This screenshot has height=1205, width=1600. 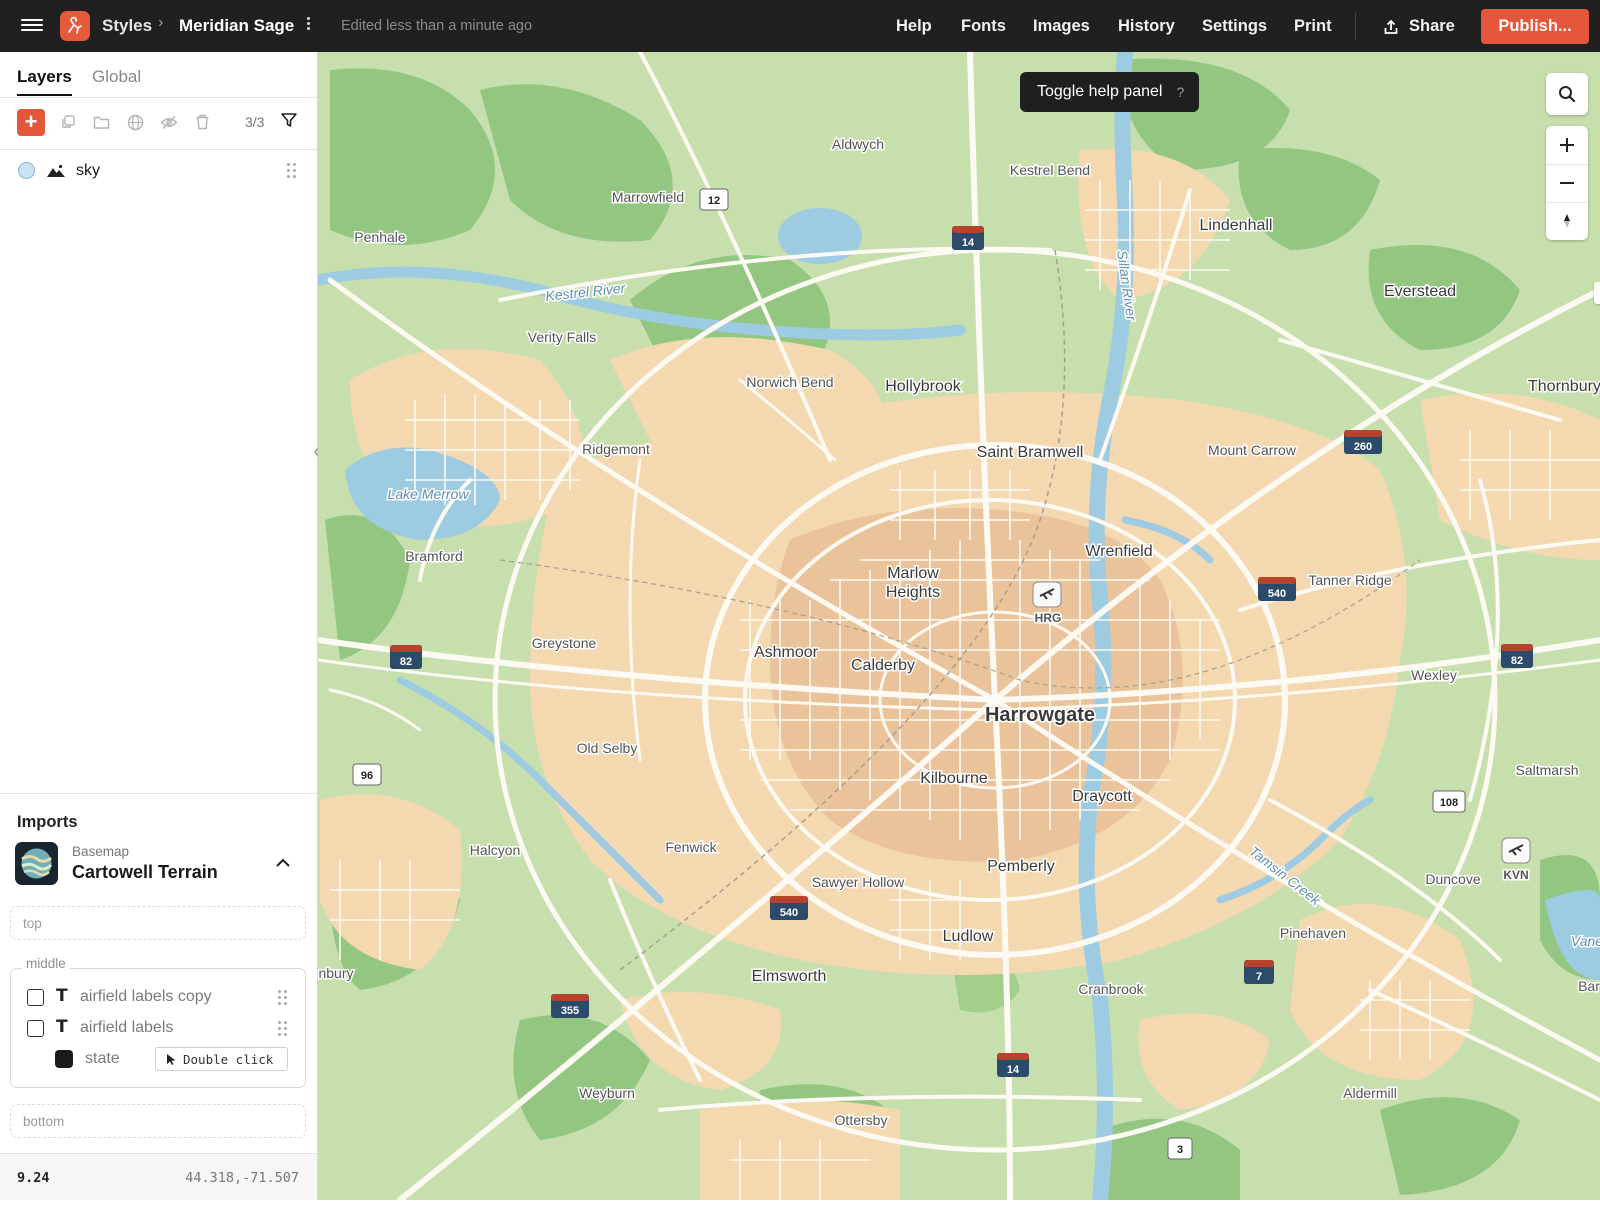 What do you see at coordinates (202, 122) in the screenshot?
I see `trash-icon` at bounding box center [202, 122].